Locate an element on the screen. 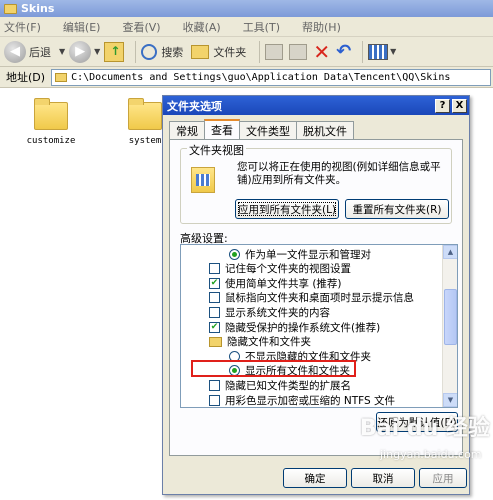 This screenshot has width=493, height=500. watermark-url: jingyan.baidu.com is located at coordinates (431, 454).